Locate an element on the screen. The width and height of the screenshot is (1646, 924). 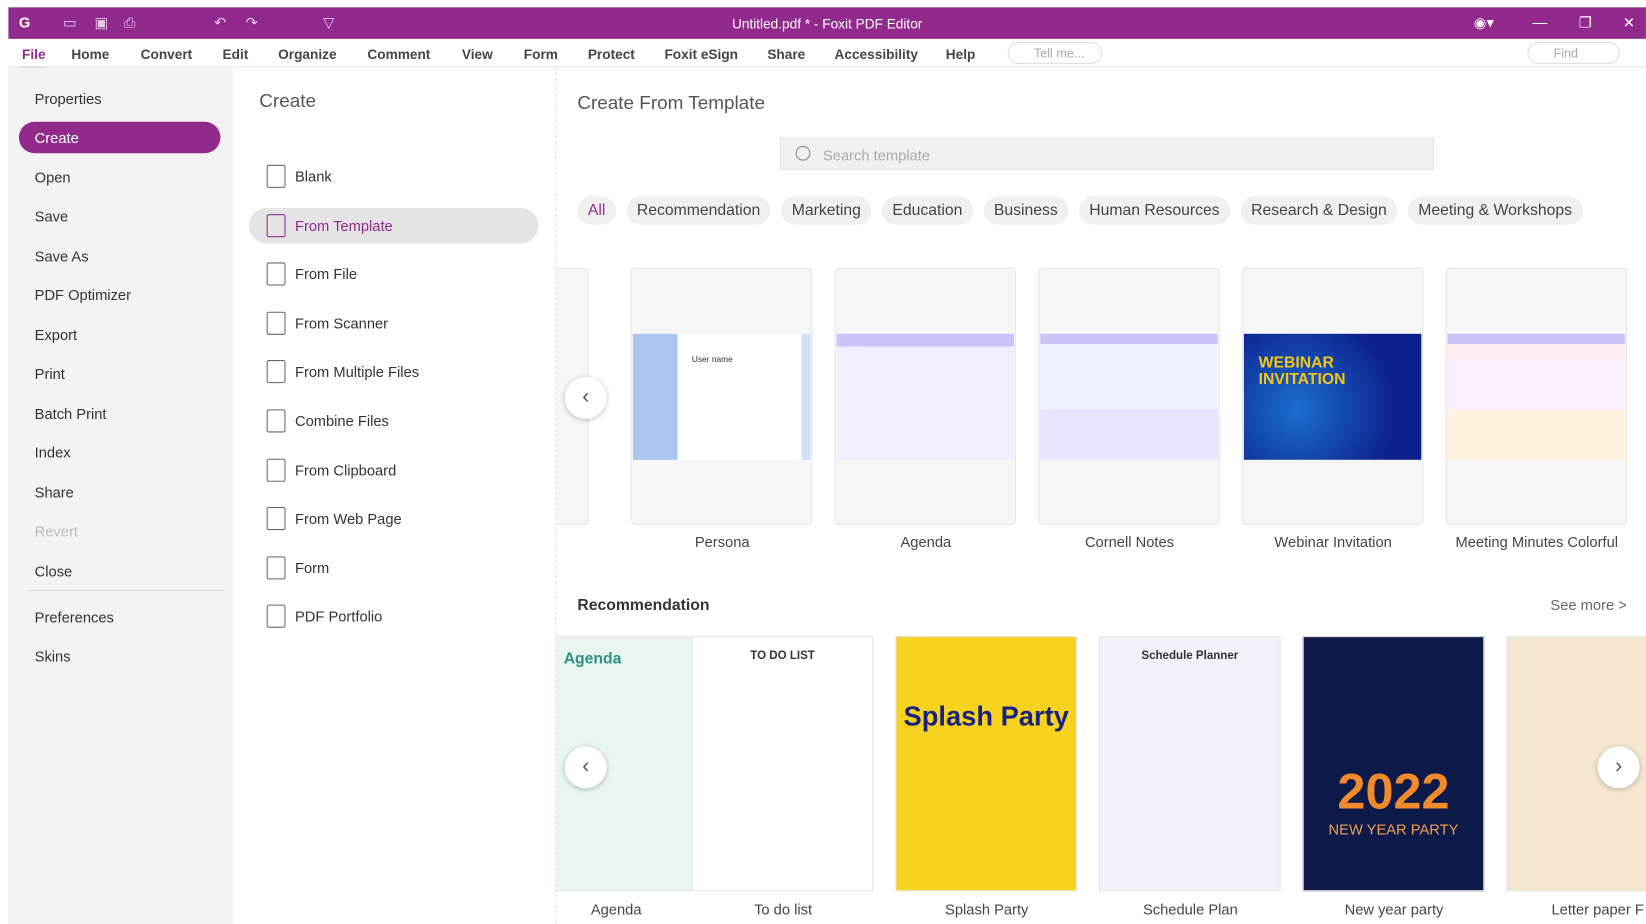
file-menu-batch-print: Batch Print is located at coordinates (120, 413).